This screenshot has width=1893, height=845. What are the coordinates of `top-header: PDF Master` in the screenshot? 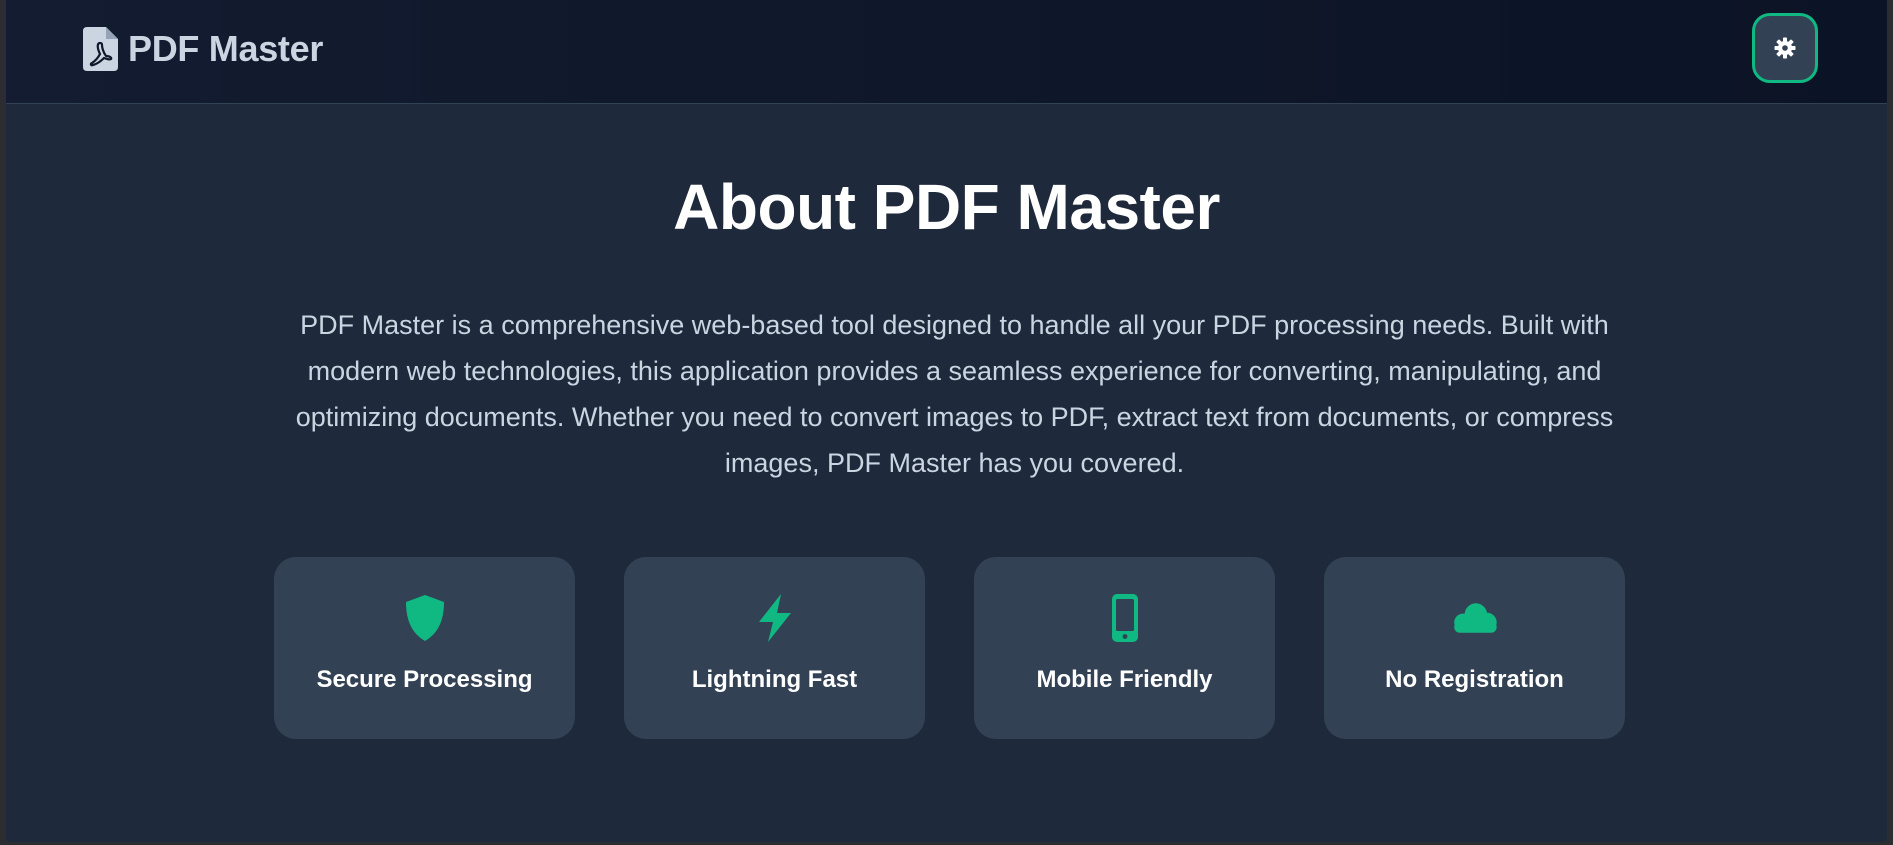 It's located at (946, 52).